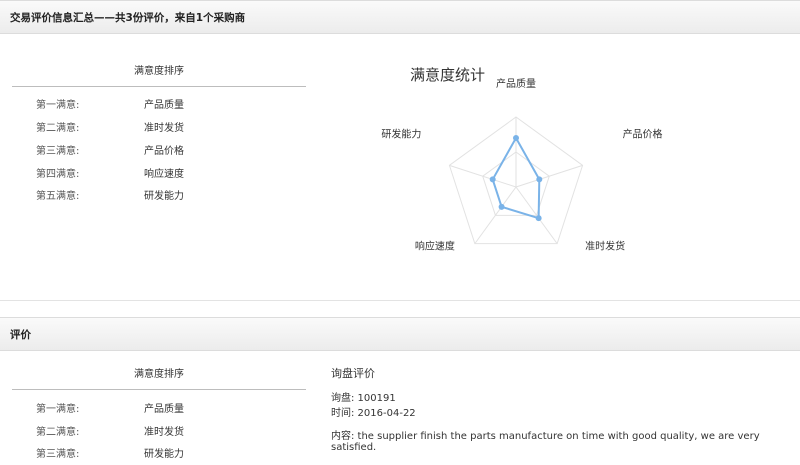 The width and height of the screenshot is (800, 465). What do you see at coordinates (159, 71) in the screenshot?
I see `ranking-title: 满意度排序` at bounding box center [159, 71].